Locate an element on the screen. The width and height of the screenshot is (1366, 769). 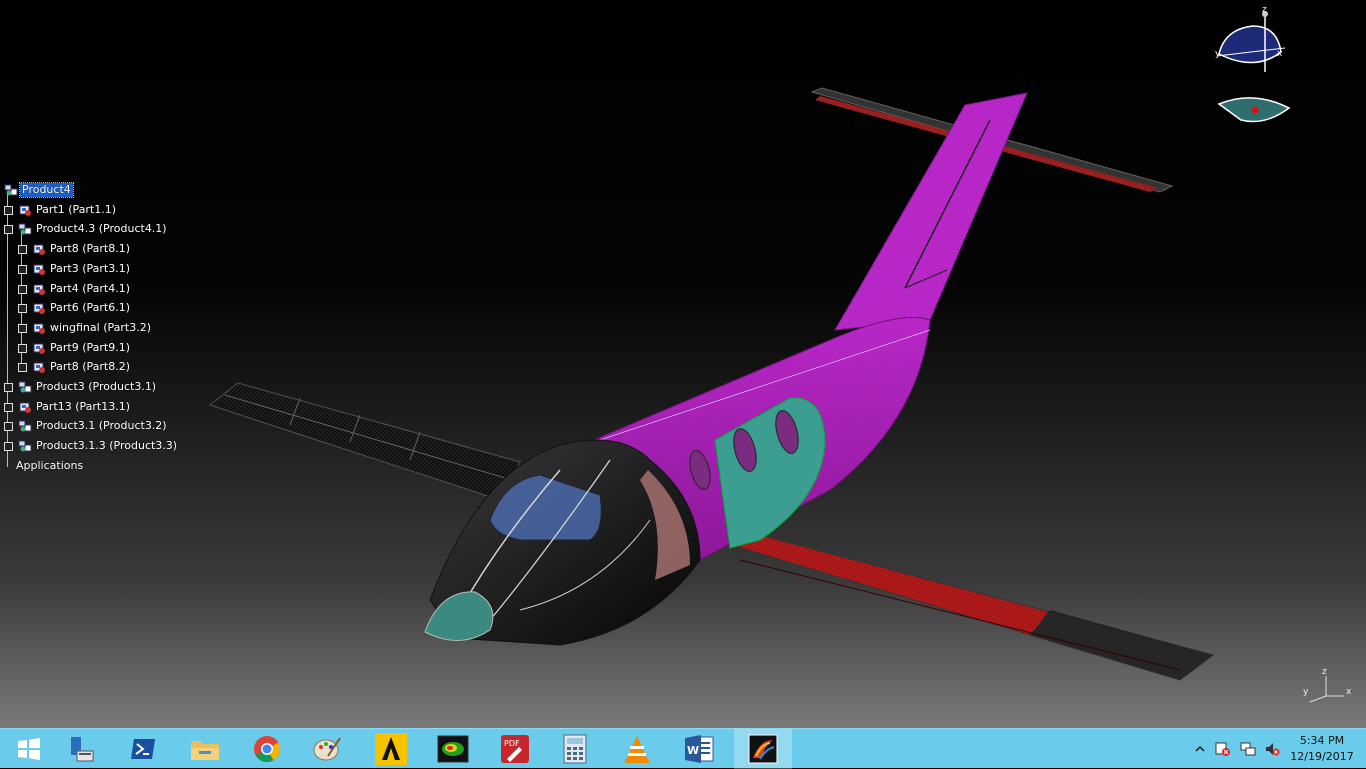
compass-x-label: x is located at coordinates (1280, 54).